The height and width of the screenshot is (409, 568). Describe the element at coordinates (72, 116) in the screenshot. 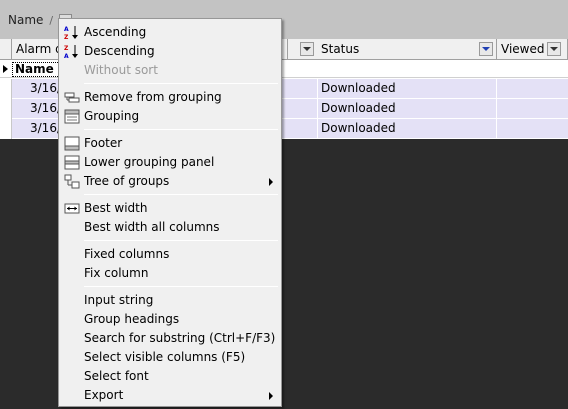

I see `grouping-icon` at that location.